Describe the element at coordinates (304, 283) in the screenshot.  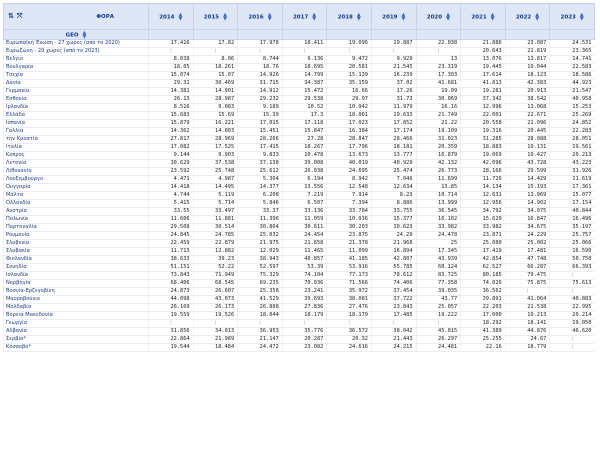
I see `value-cell: 70.036` at that location.